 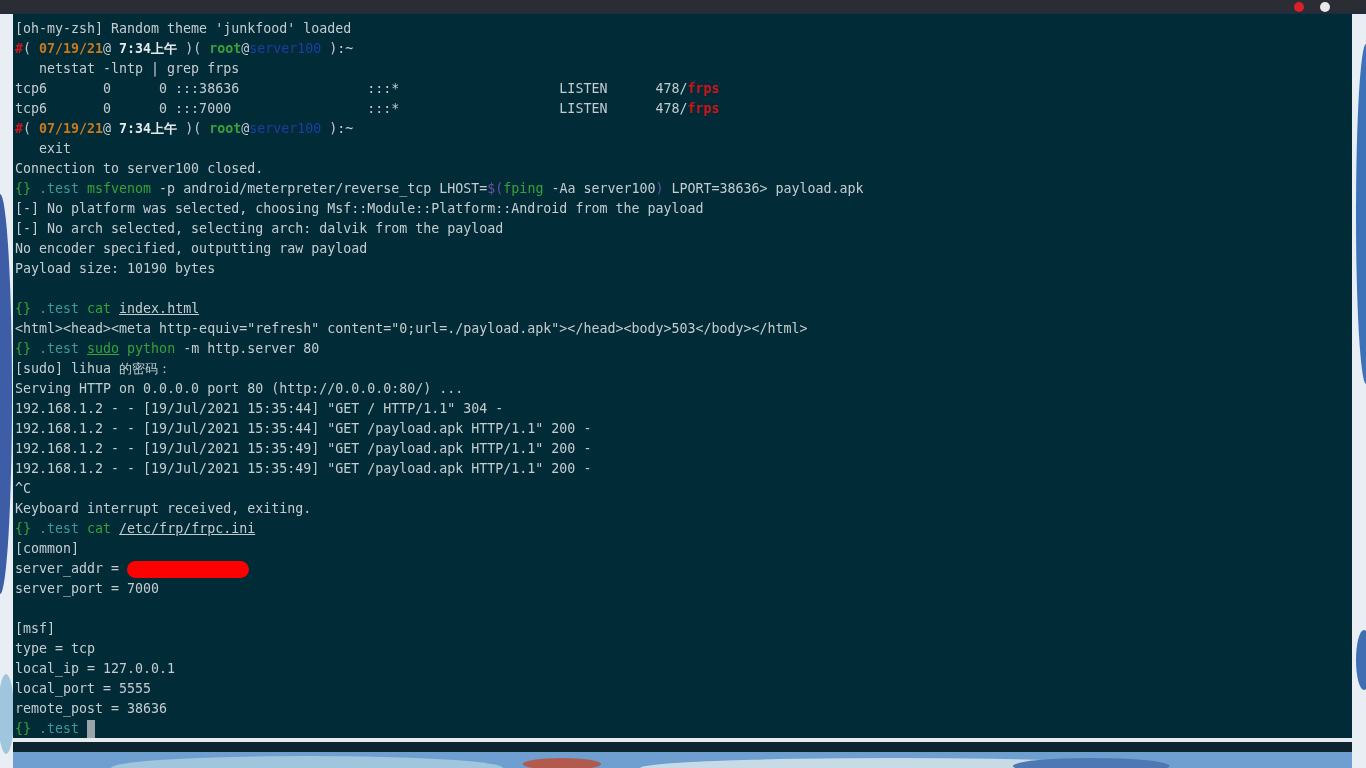 I want to click on terminal-line: 192.168.1.2 - - [19/Jul/2021 15:35:44] "GET /payload.apk HTTP/1.1" 200 -, so click(x=303, y=429).